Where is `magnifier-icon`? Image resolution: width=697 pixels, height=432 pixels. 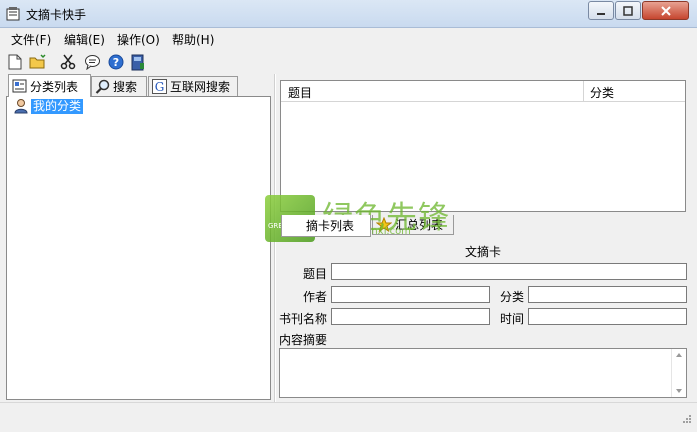 magnifier-icon is located at coordinates (102, 86).